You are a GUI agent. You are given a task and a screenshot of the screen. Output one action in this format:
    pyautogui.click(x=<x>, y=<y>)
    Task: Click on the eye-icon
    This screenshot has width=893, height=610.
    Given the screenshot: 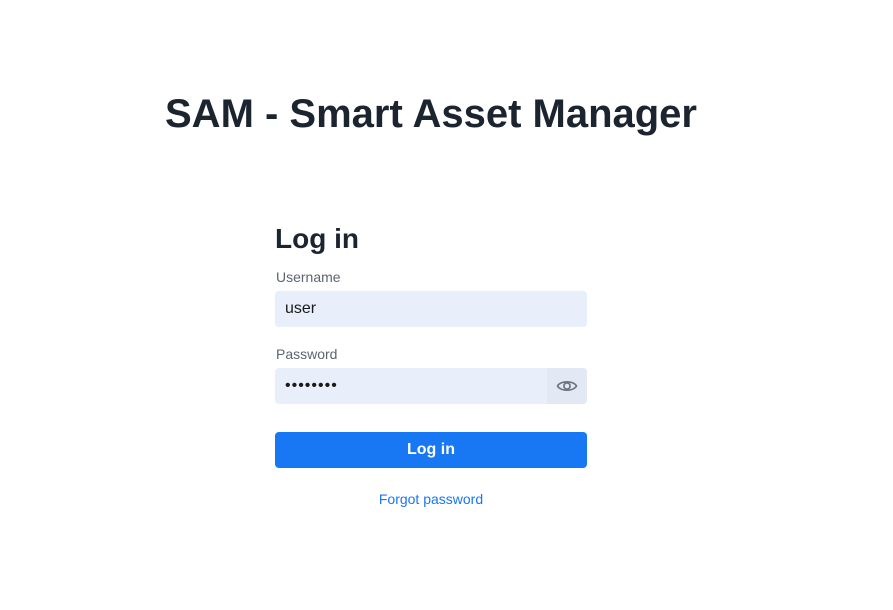 What is the action you would take?
    pyautogui.click(x=567, y=386)
    